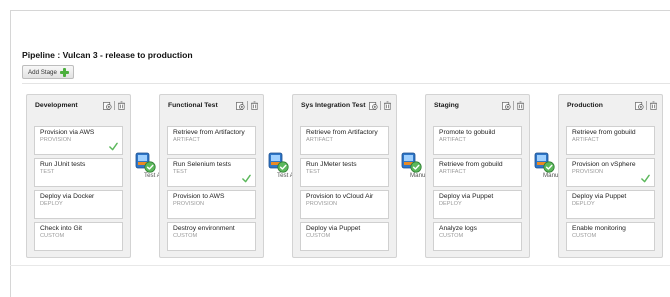  What do you see at coordinates (211, 236) in the screenshot?
I see `task-card: Destroy environment CUSTOM` at bounding box center [211, 236].